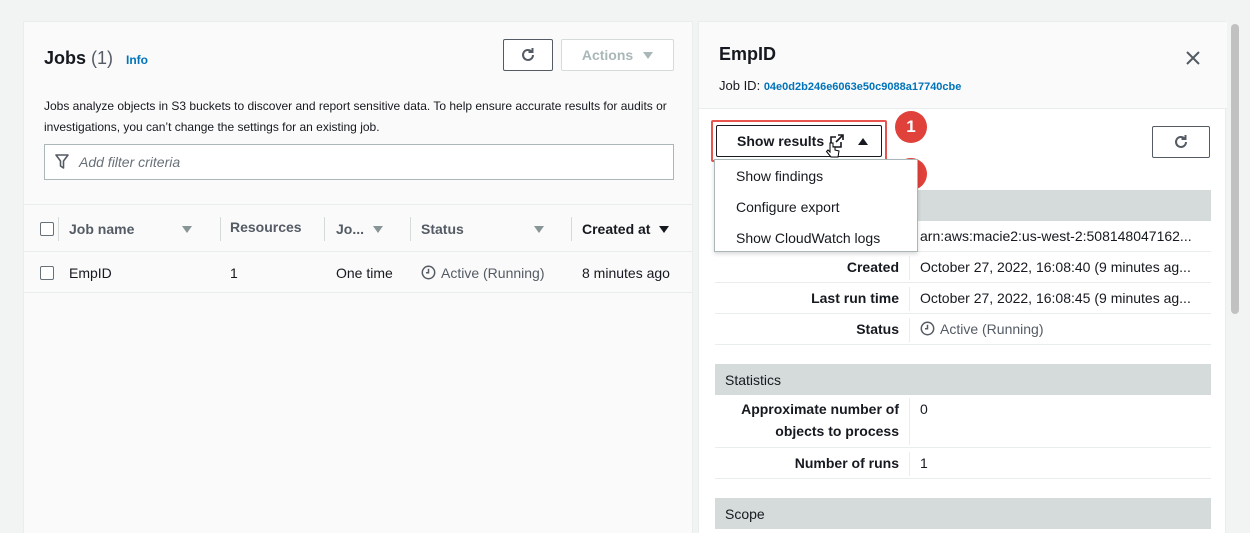  What do you see at coordinates (90, 272) in the screenshot?
I see `job-name-cell: EmpID` at bounding box center [90, 272].